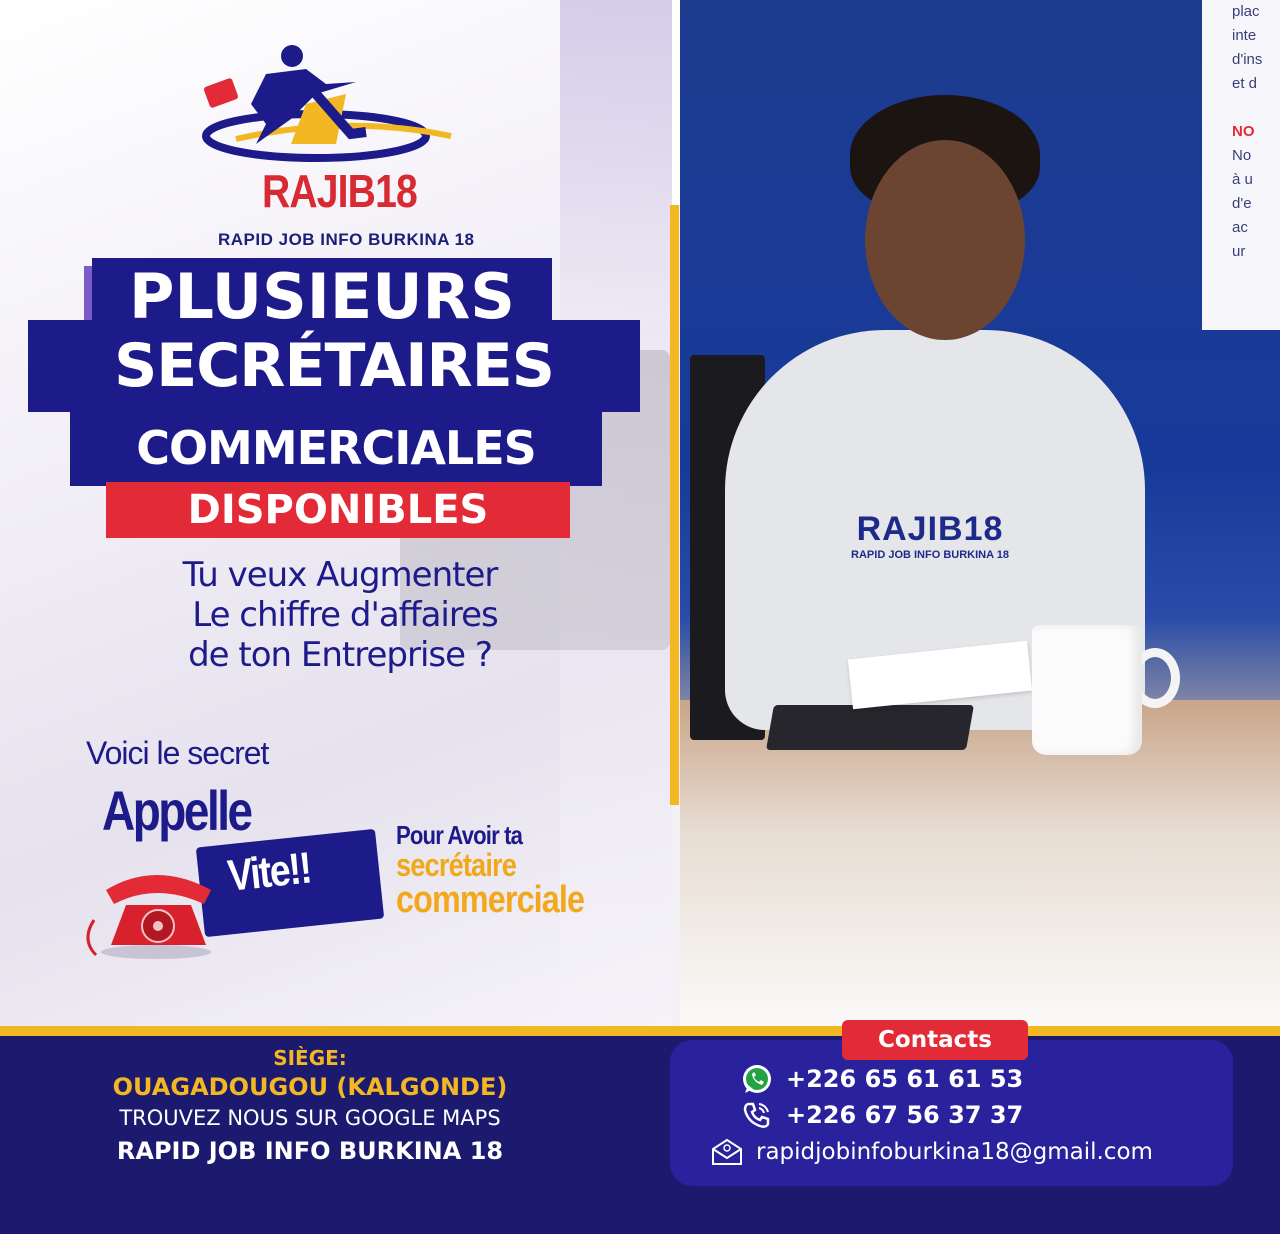  What do you see at coordinates (310, 1087) in the screenshot?
I see `siege-city: OUAGADOUGOU (KALGONDE)` at bounding box center [310, 1087].